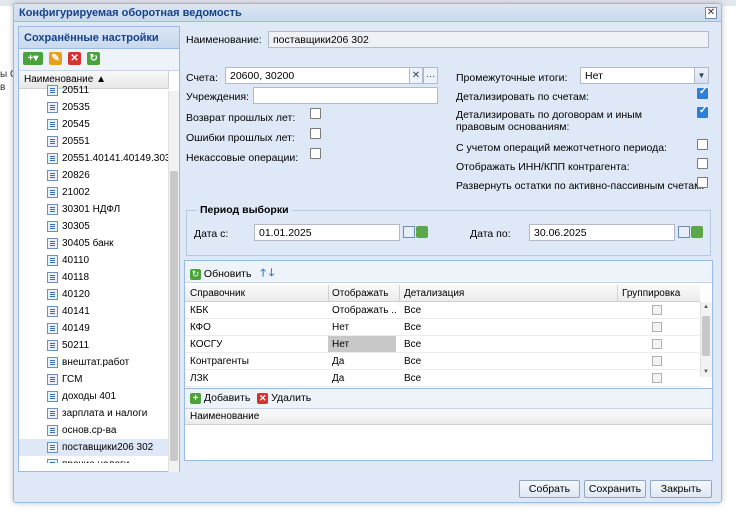 This screenshot has width=736, height=512. Describe the element at coordinates (94, 311) in the screenshot. I see `list-item: 40141` at that location.